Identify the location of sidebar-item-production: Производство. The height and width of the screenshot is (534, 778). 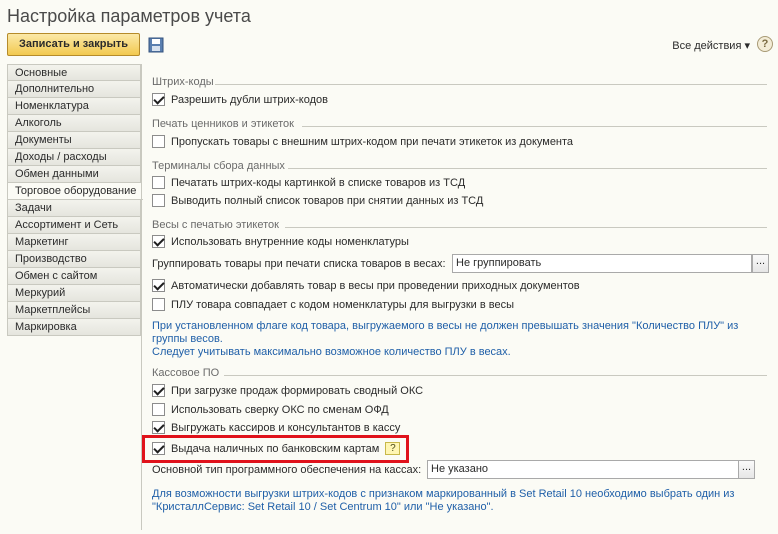
(74, 259).